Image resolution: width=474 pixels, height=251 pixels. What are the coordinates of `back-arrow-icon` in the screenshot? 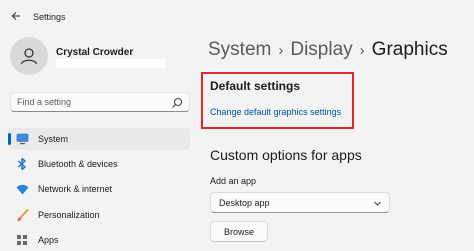 It's located at (15, 16).